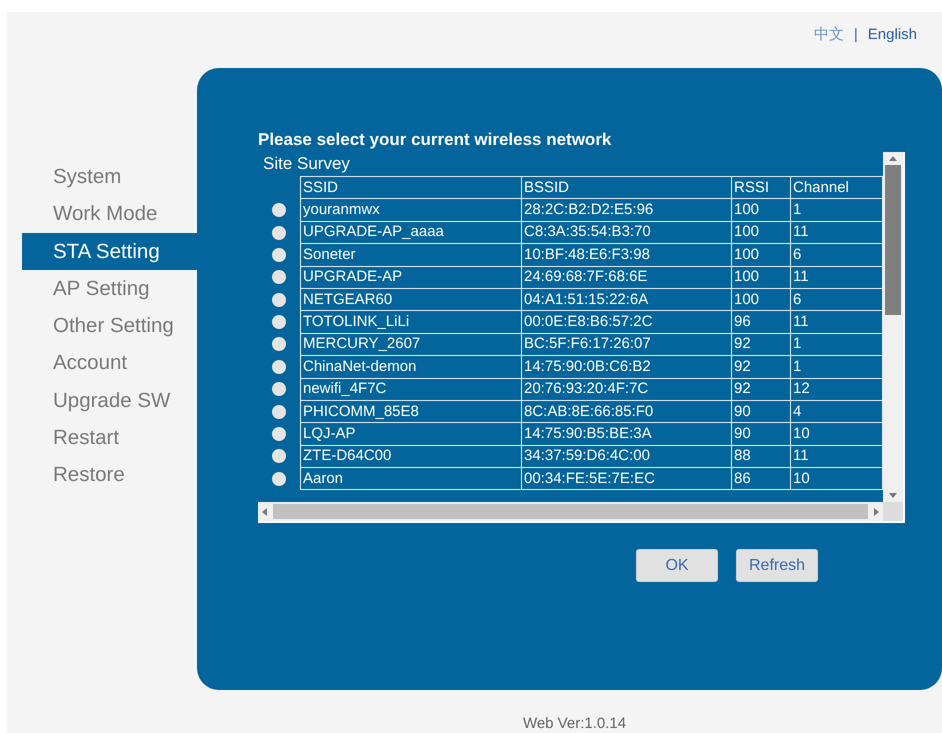 The height and width of the screenshot is (733, 942). I want to click on table-cell: 8C:AB:8E:66:85:F0, so click(627, 411).